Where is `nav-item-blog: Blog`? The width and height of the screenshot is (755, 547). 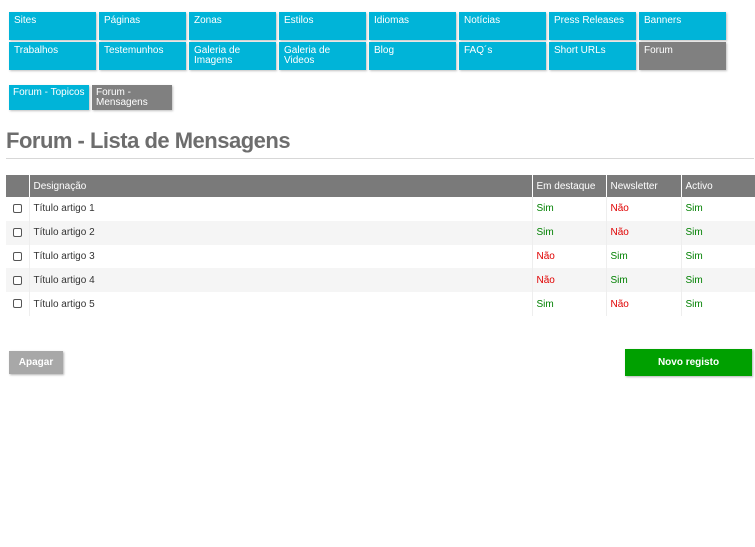
nav-item-blog: Blog is located at coordinates (412, 56).